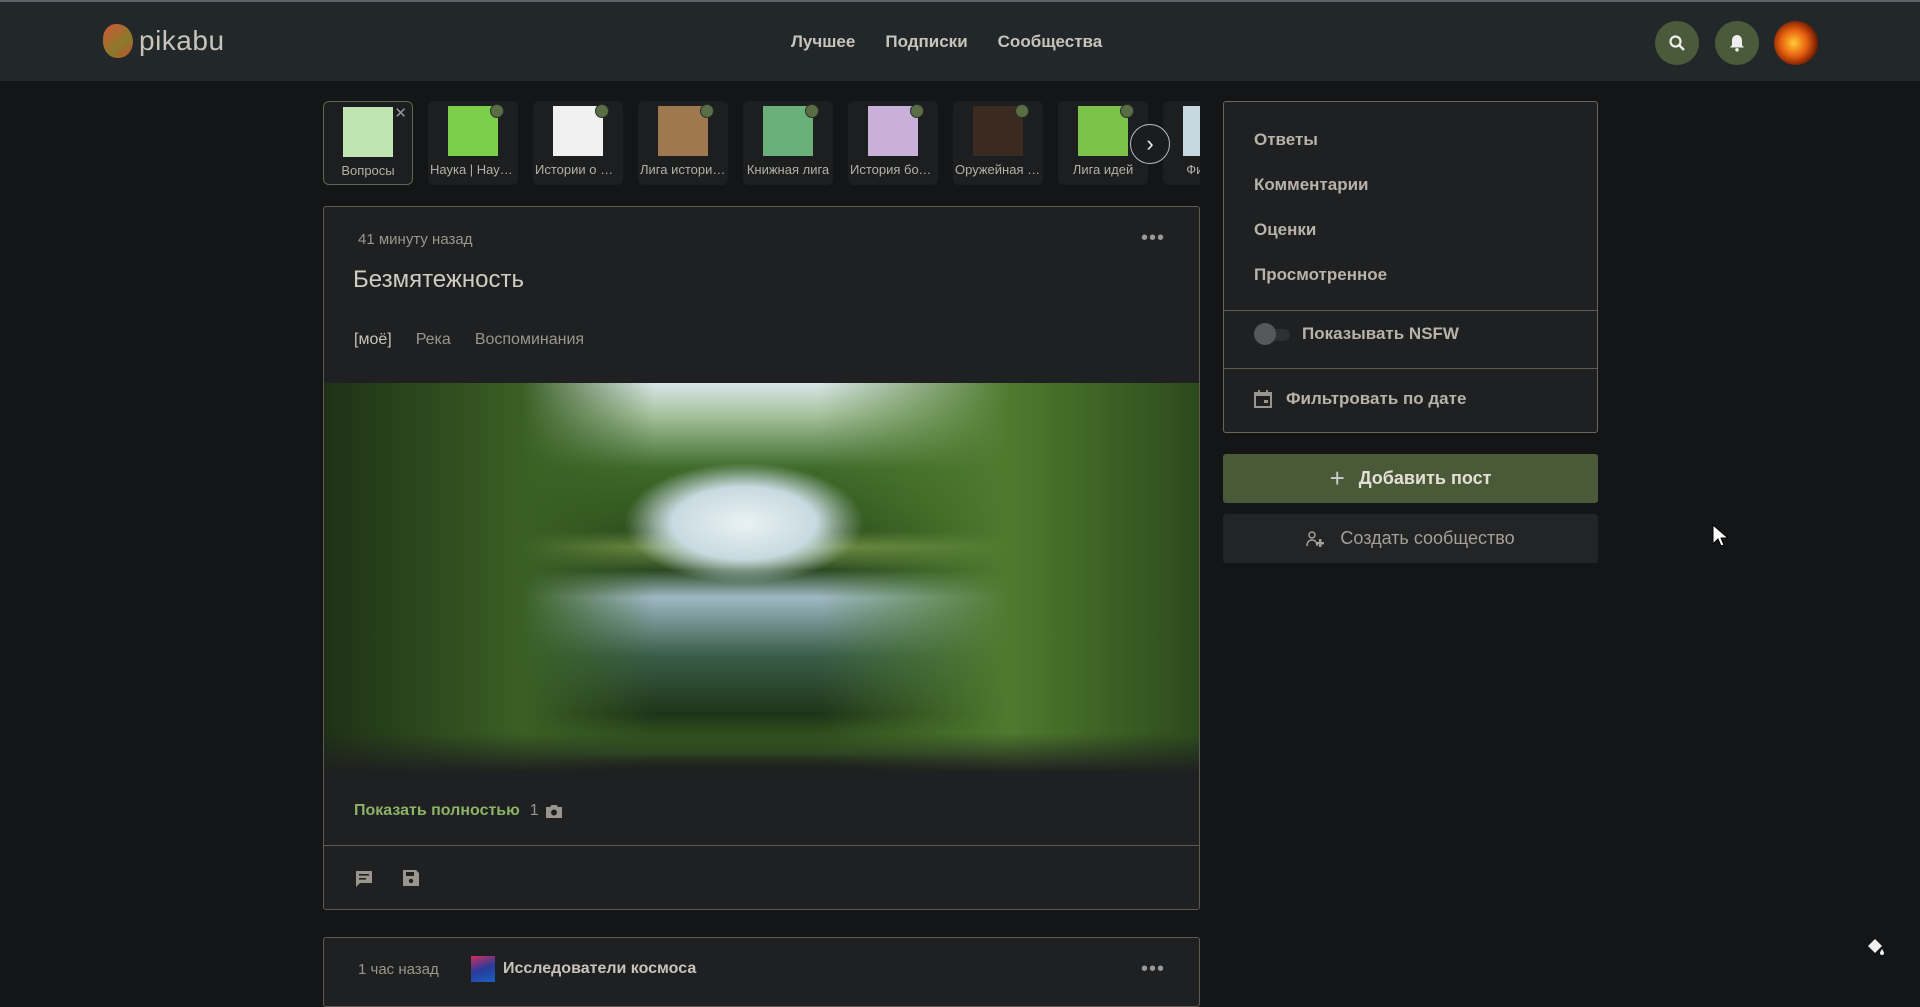 This screenshot has width=1920, height=1007. Describe the element at coordinates (578, 169) in the screenshot. I see `community-label: Истории о жизни` at that location.